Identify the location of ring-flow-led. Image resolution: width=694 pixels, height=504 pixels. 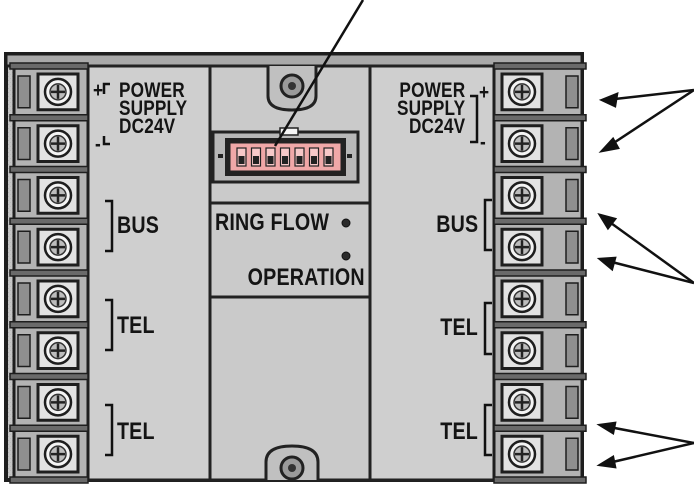
(346, 223).